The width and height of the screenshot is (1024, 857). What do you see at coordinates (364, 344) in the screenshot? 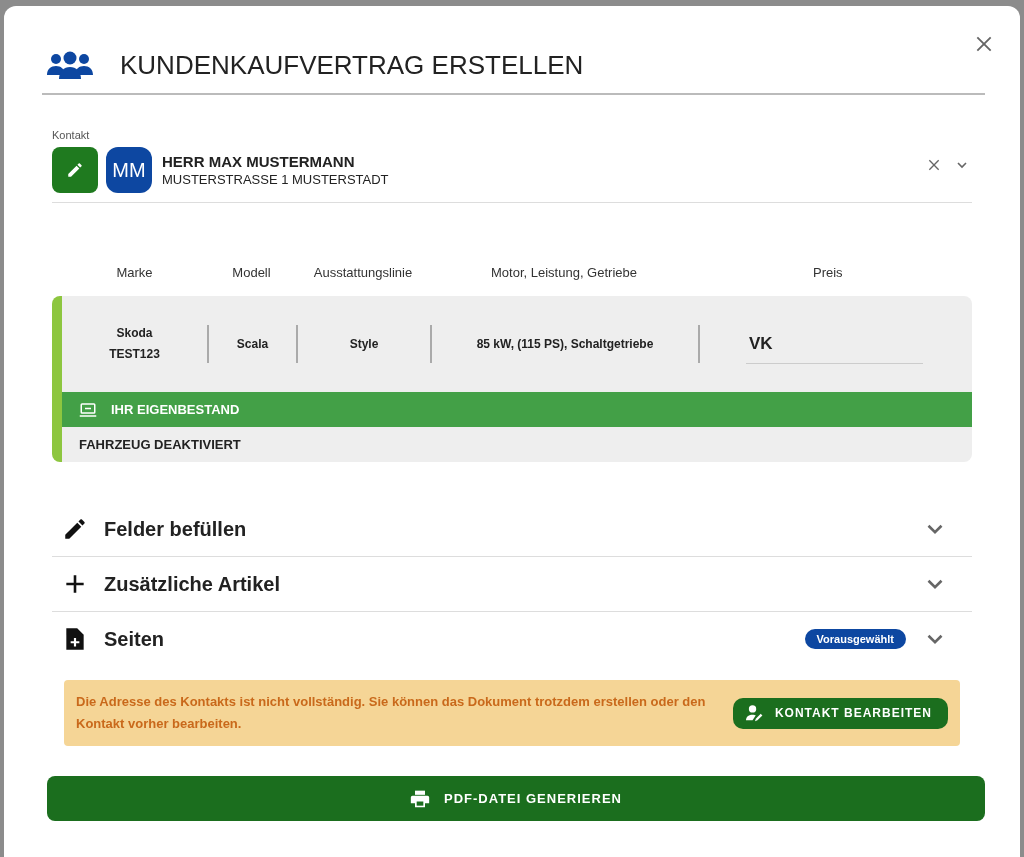
I see `vehicle-trim: Style` at bounding box center [364, 344].